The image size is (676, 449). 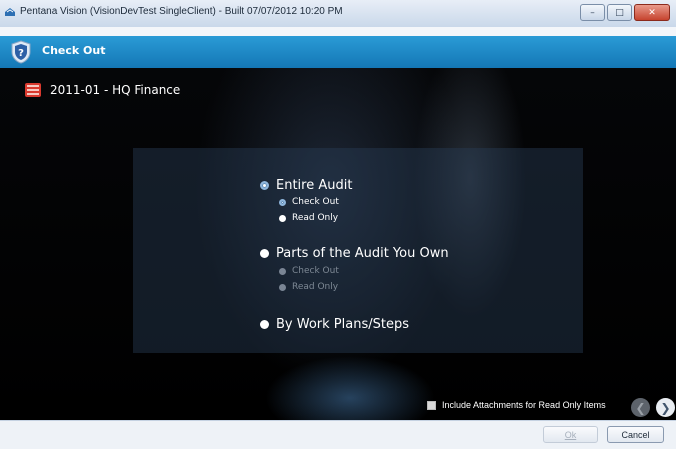 I want to click on help-shield-icon: ?, so click(x=21, y=52).